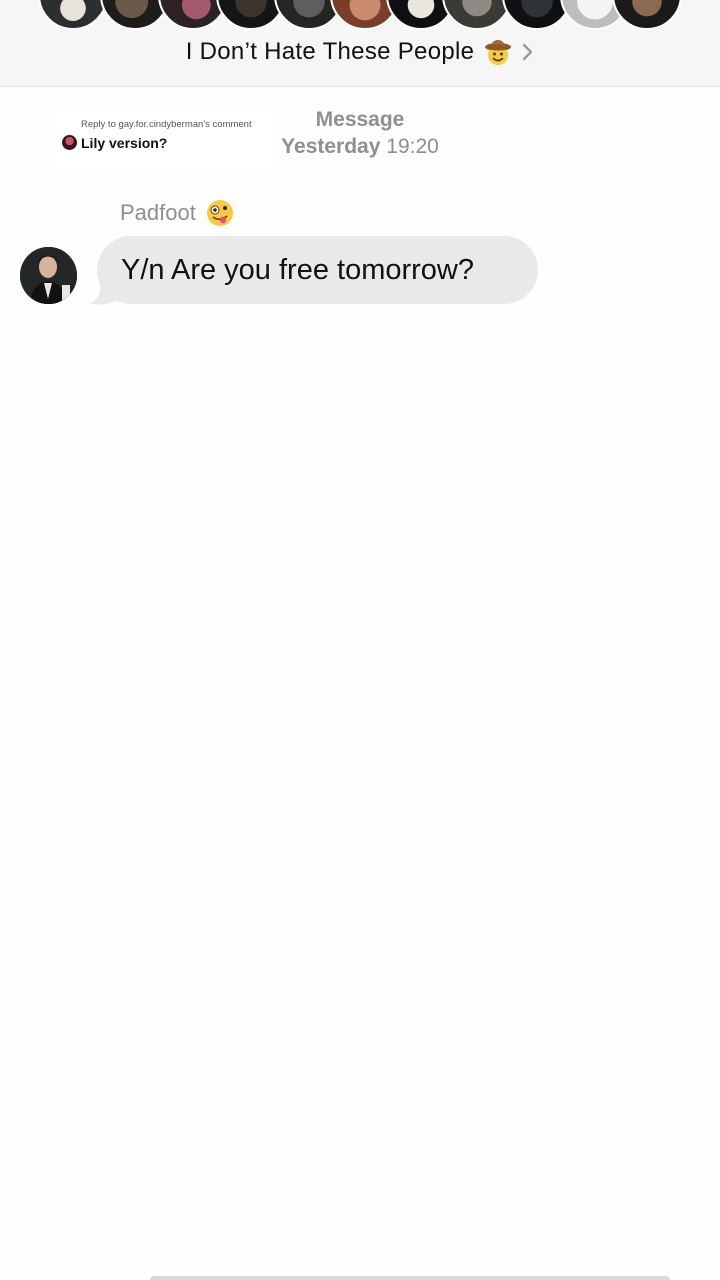 This screenshot has width=720, height=1280. I want to click on reply-comment-text: Lily version?, so click(124, 143).